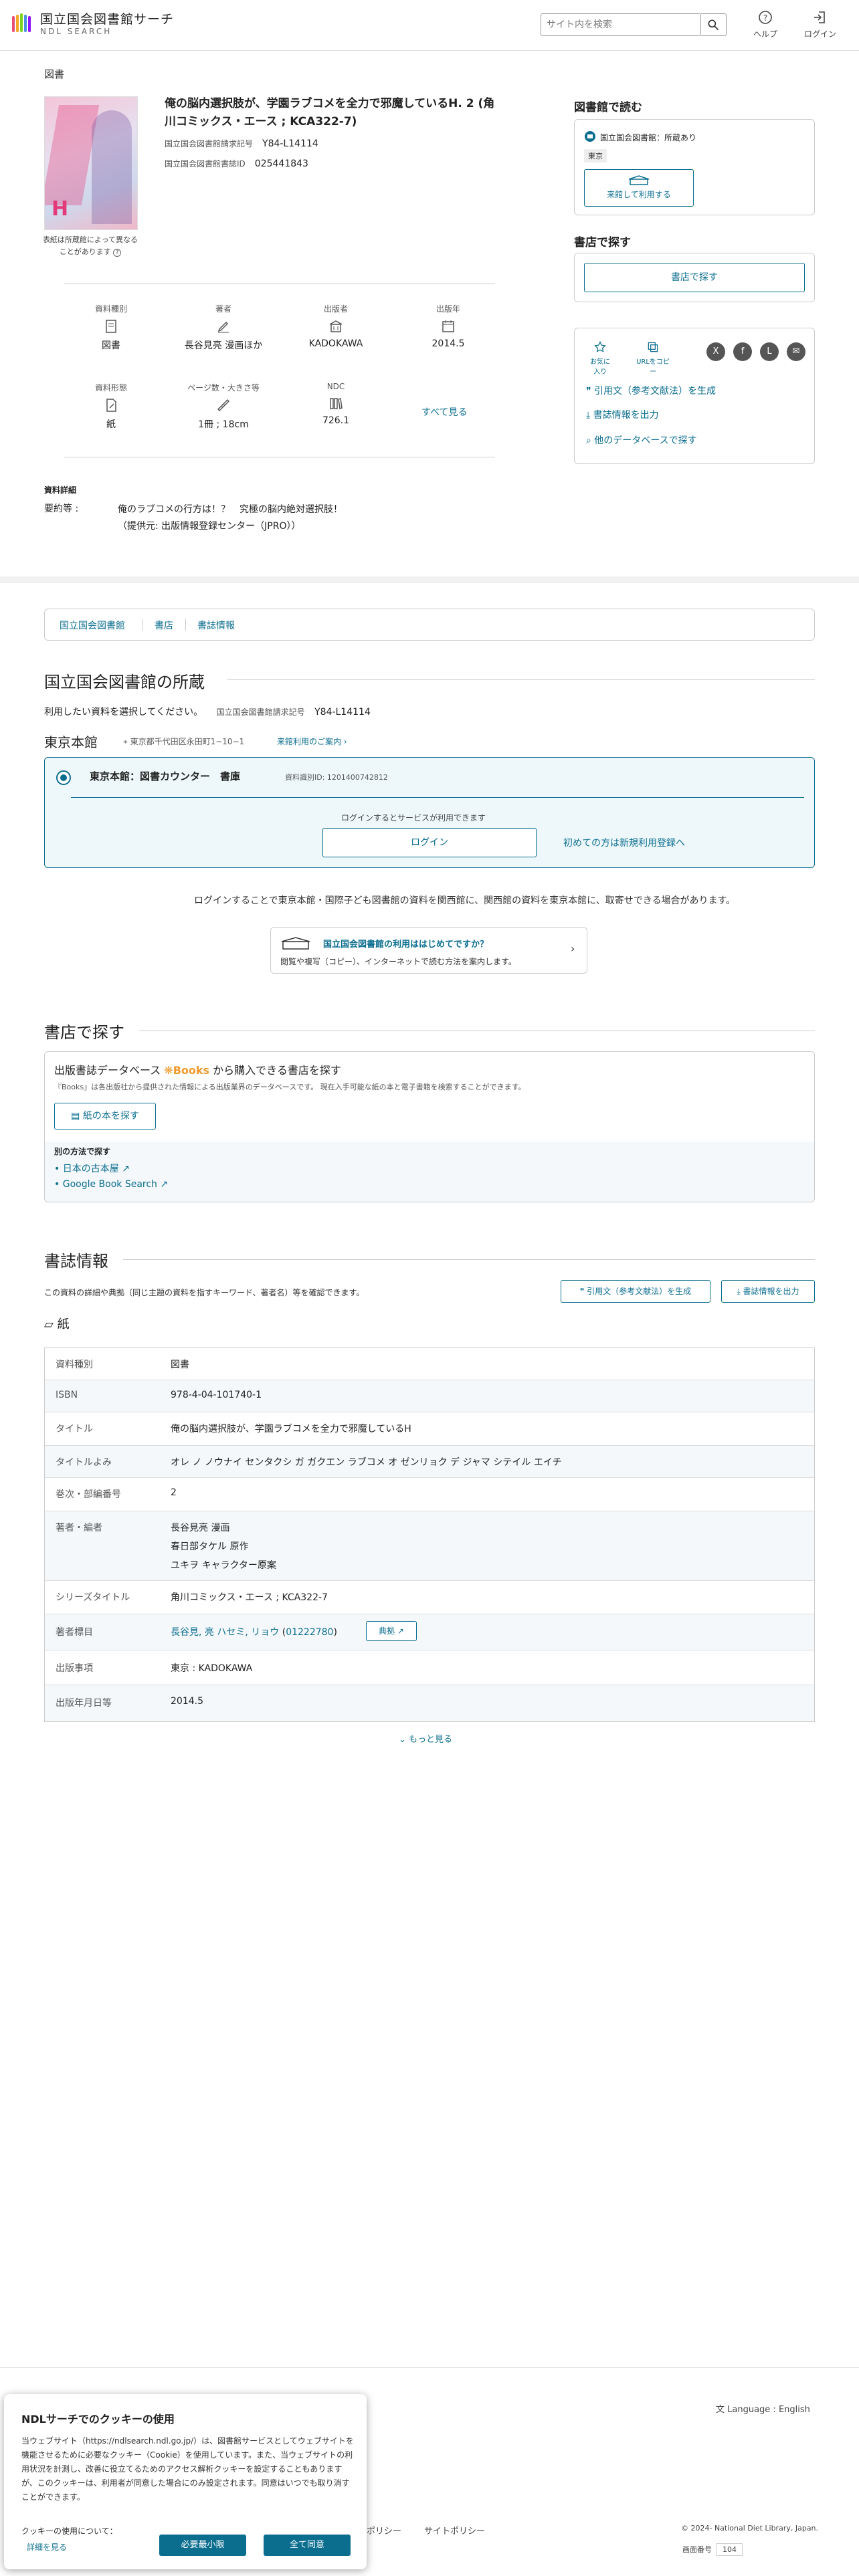 Image resolution: width=859 pixels, height=2576 pixels. What do you see at coordinates (750, 2528) in the screenshot?
I see `copyright: © 2024- National Diet Library, Japan.` at bounding box center [750, 2528].